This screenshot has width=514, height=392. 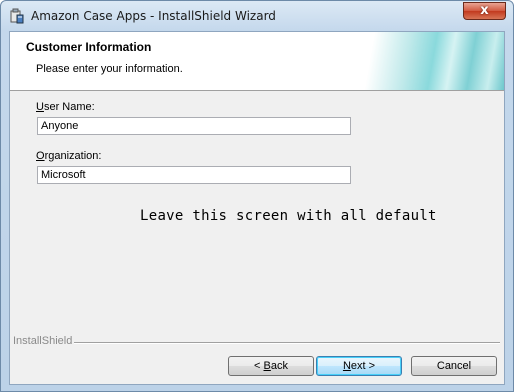 I want to click on organization-label: Organization:, so click(x=69, y=156).